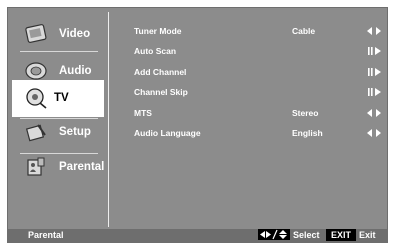 The image size is (395, 249). Describe the element at coordinates (82, 167) in the screenshot. I see `sidebar-item-label: Parental` at that location.